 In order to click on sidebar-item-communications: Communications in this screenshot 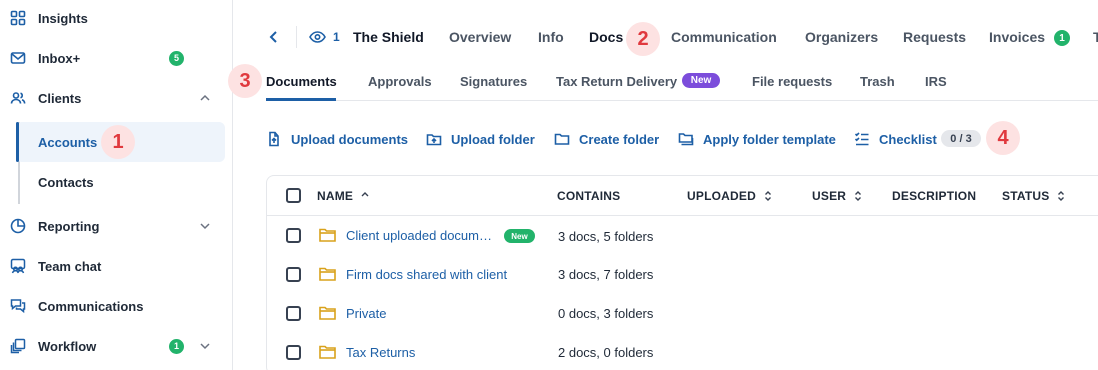, I will do `click(116, 306)`.